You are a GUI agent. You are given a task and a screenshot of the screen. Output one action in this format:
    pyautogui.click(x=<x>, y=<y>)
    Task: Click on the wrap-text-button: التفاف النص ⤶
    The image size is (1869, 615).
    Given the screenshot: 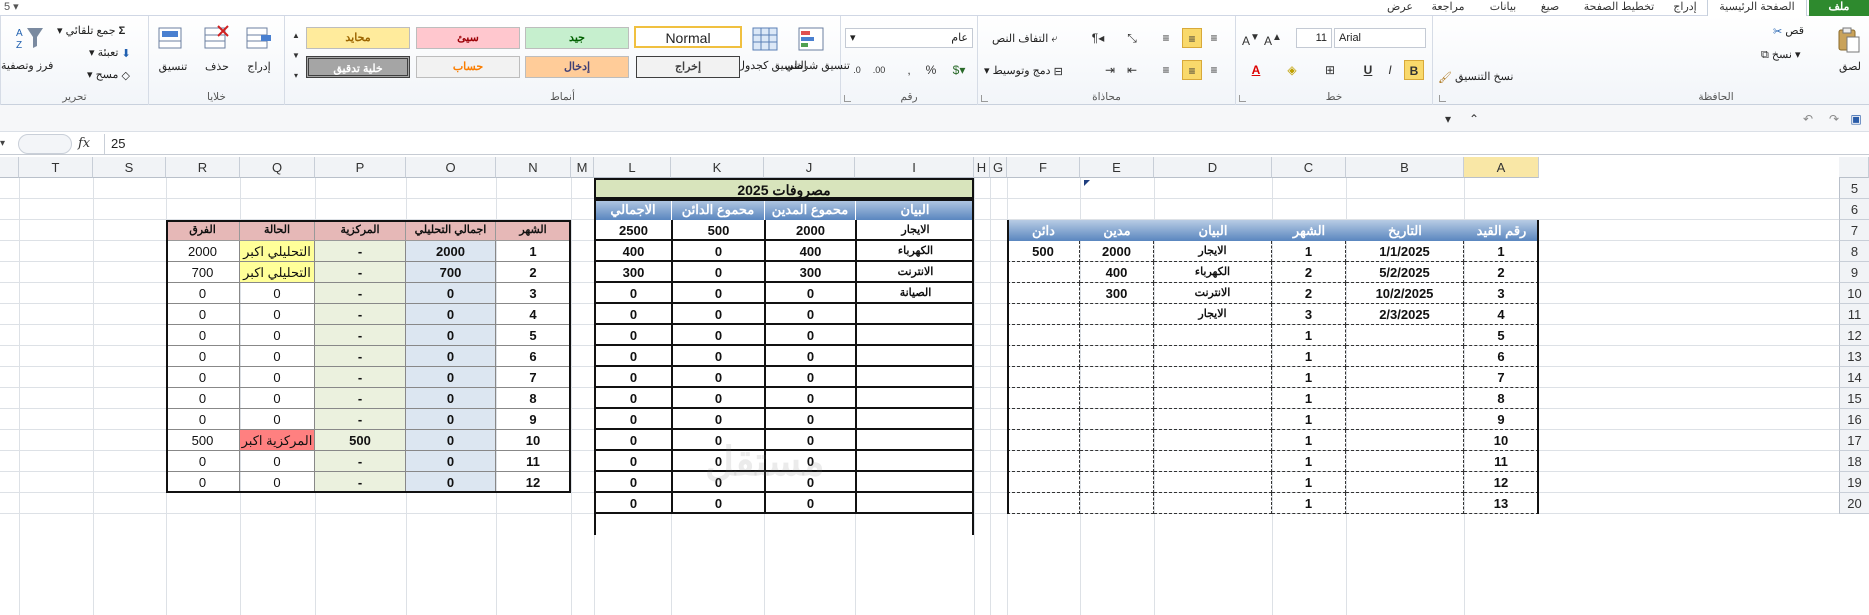 What is the action you would take?
    pyautogui.click(x=1025, y=39)
    